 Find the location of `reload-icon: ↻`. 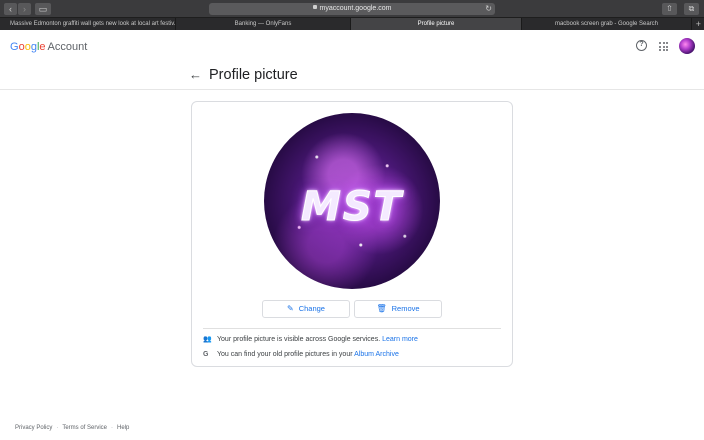

reload-icon: ↻ is located at coordinates (488, 9).